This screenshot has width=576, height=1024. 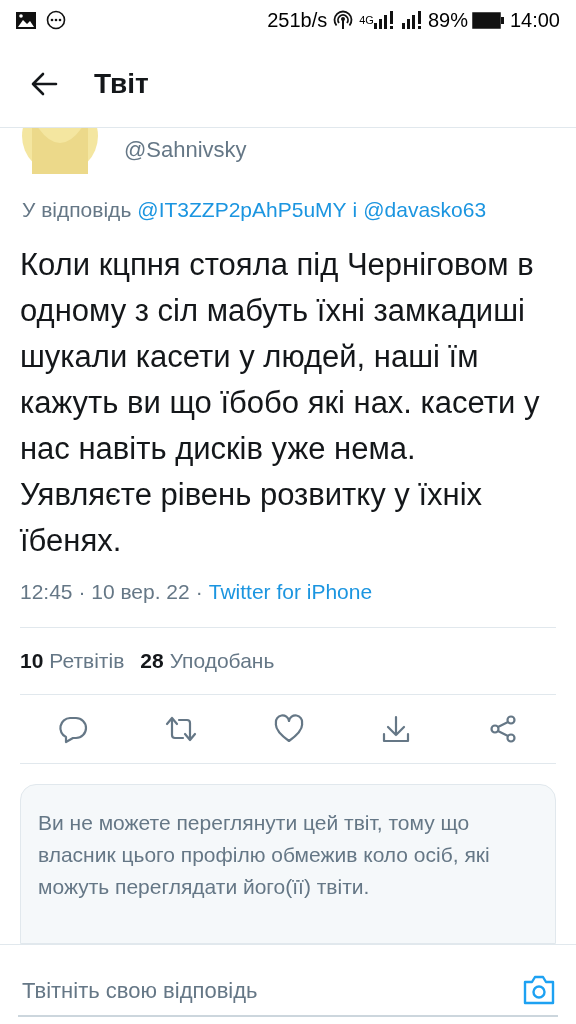 I want to click on battery-percent: 89%, so click(x=447, y=20).